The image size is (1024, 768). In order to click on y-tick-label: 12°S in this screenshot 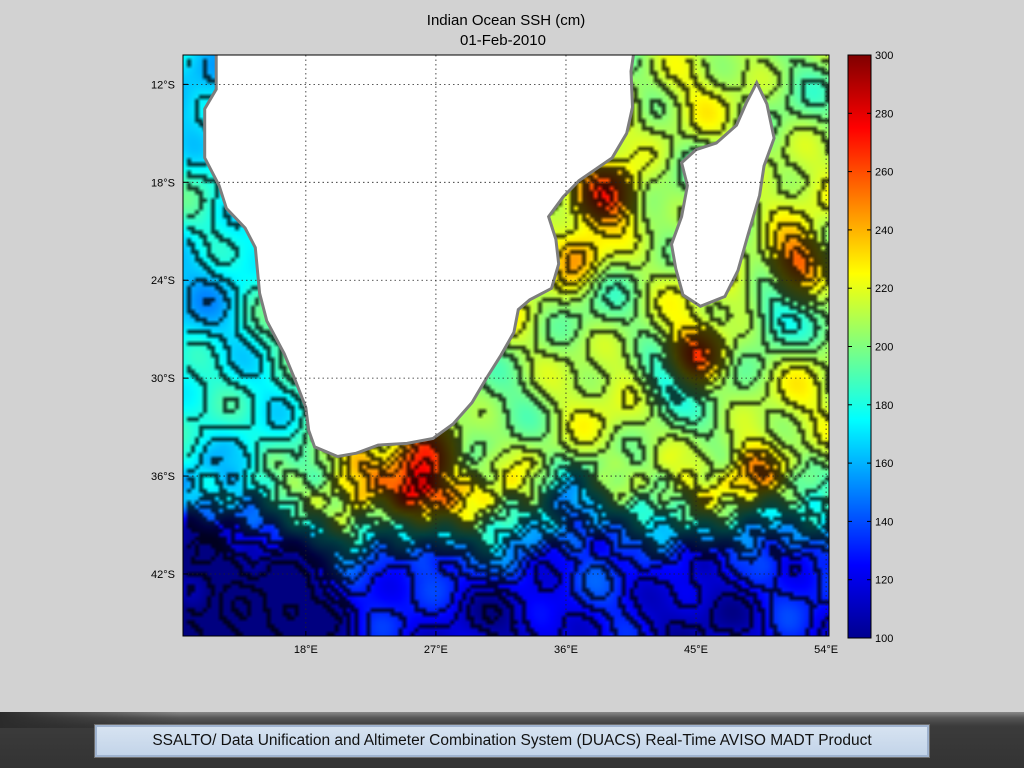, I will do `click(163, 85)`.